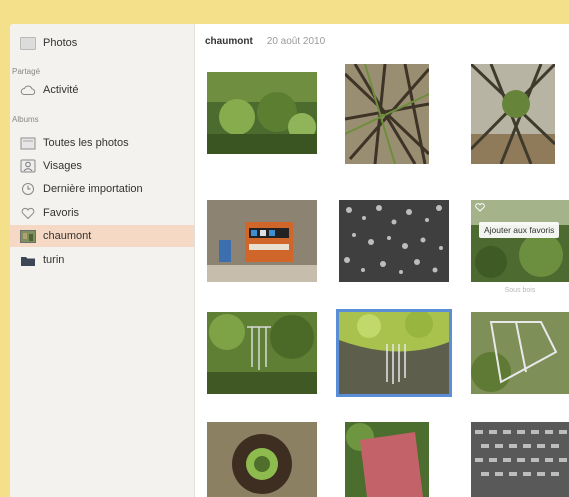 This screenshot has height=497, width=569. What do you see at coordinates (62, 166) in the screenshot?
I see `sidebar-item-label: Visages` at bounding box center [62, 166].